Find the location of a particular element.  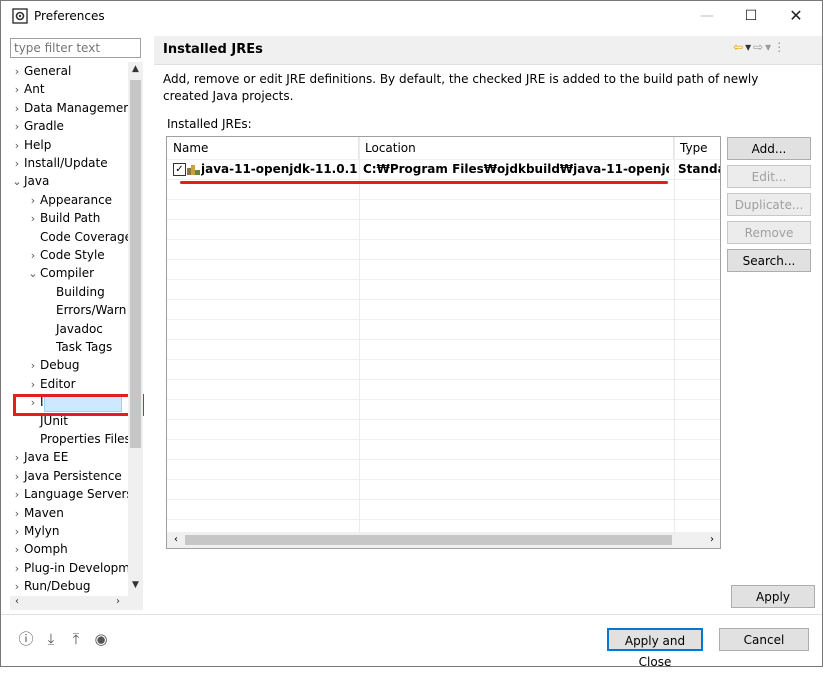

tree-item: › Plug-in Developm is located at coordinates (70, 568).